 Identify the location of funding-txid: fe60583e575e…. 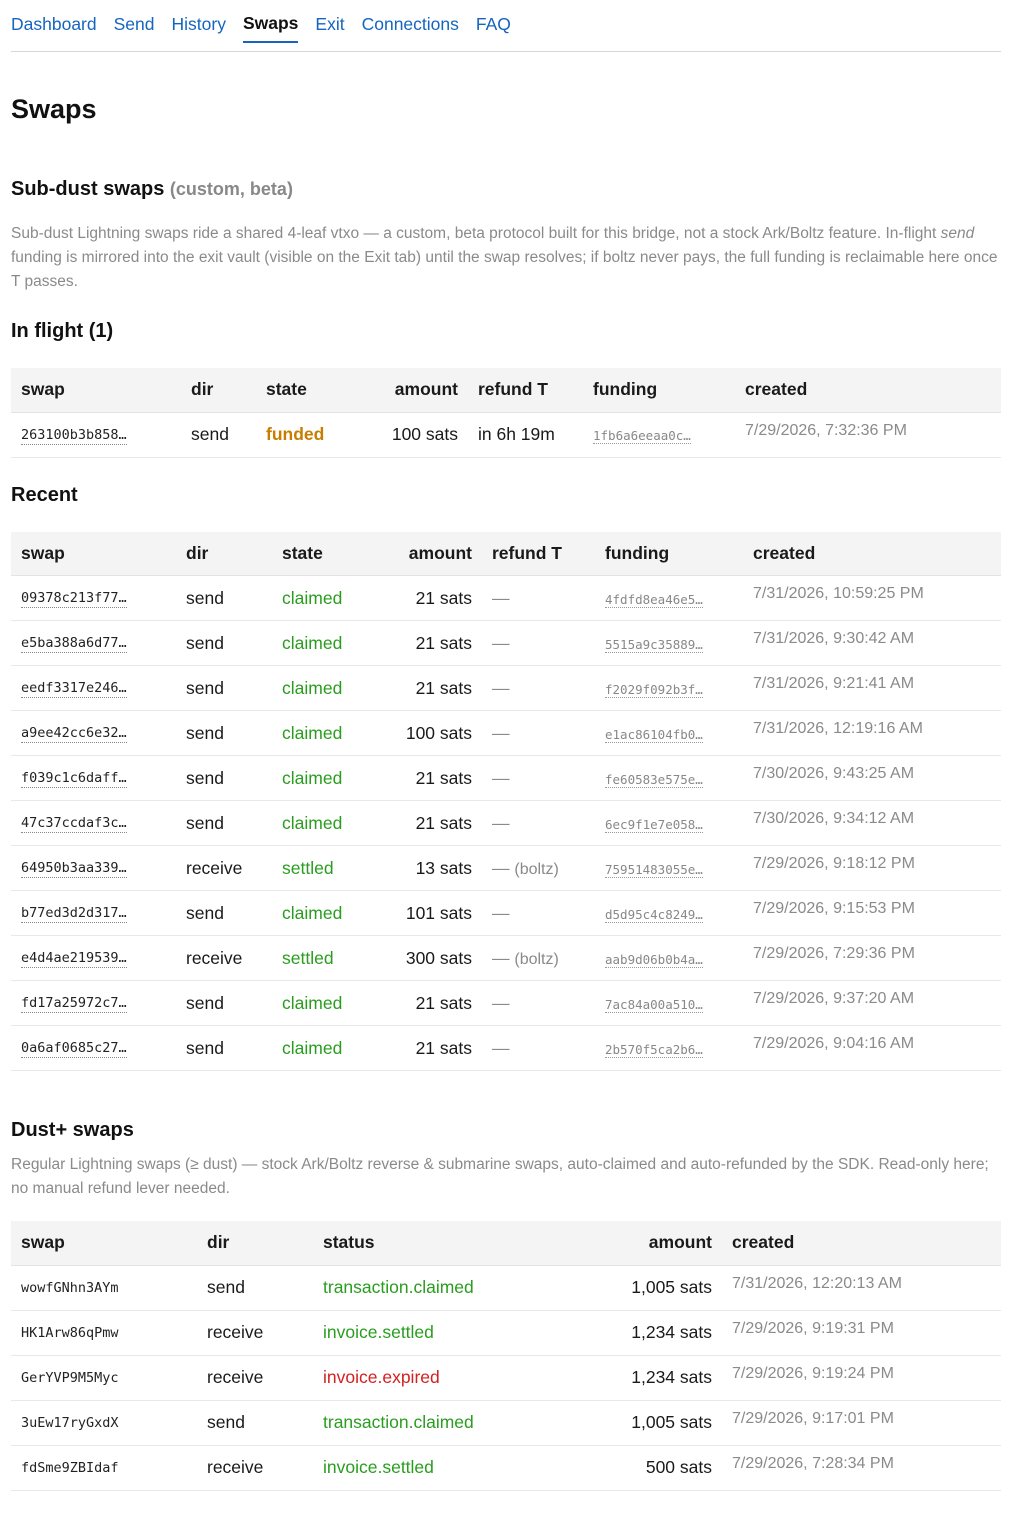
(654, 779).